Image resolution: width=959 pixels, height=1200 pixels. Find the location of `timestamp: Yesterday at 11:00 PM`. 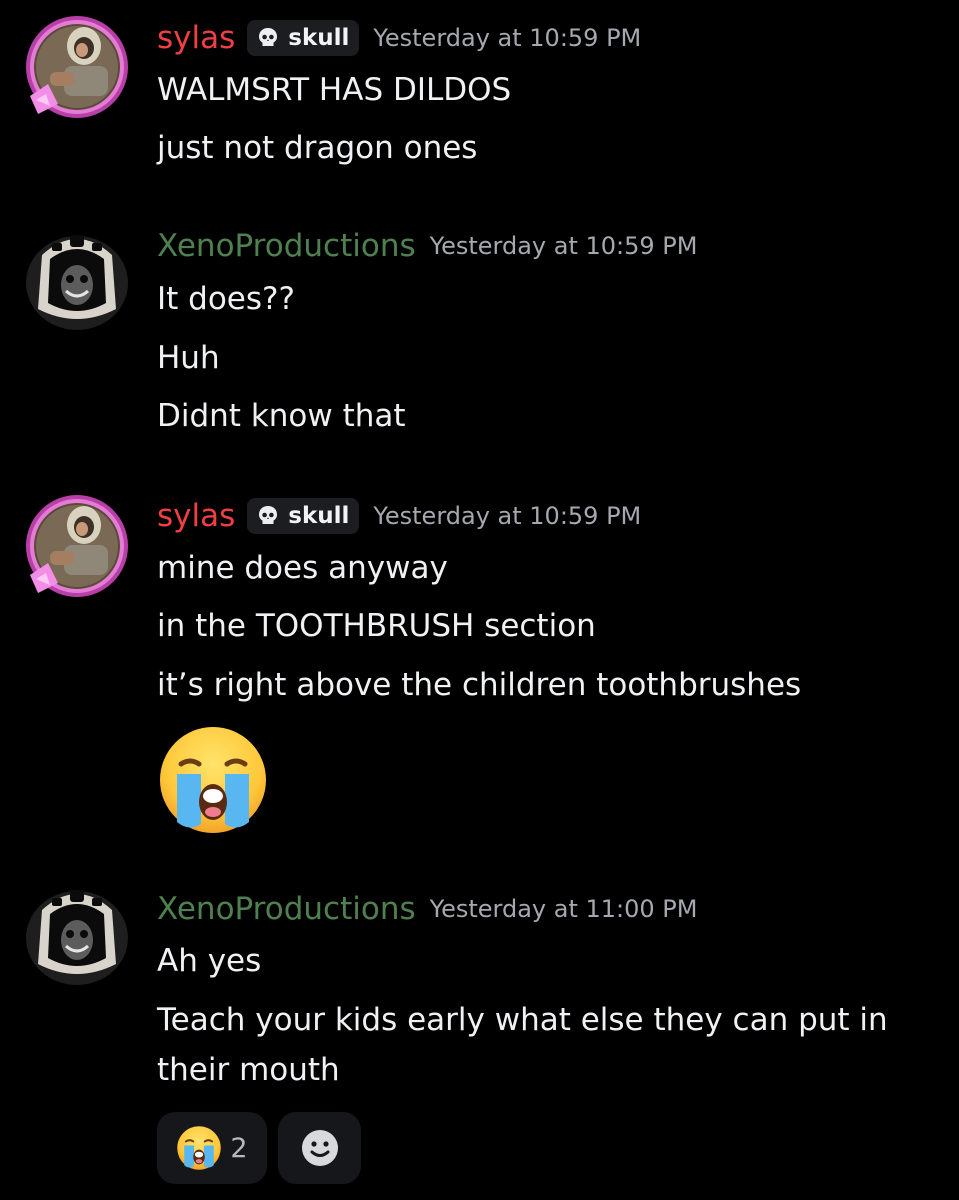

timestamp: Yesterday at 11:00 PM is located at coordinates (564, 909).